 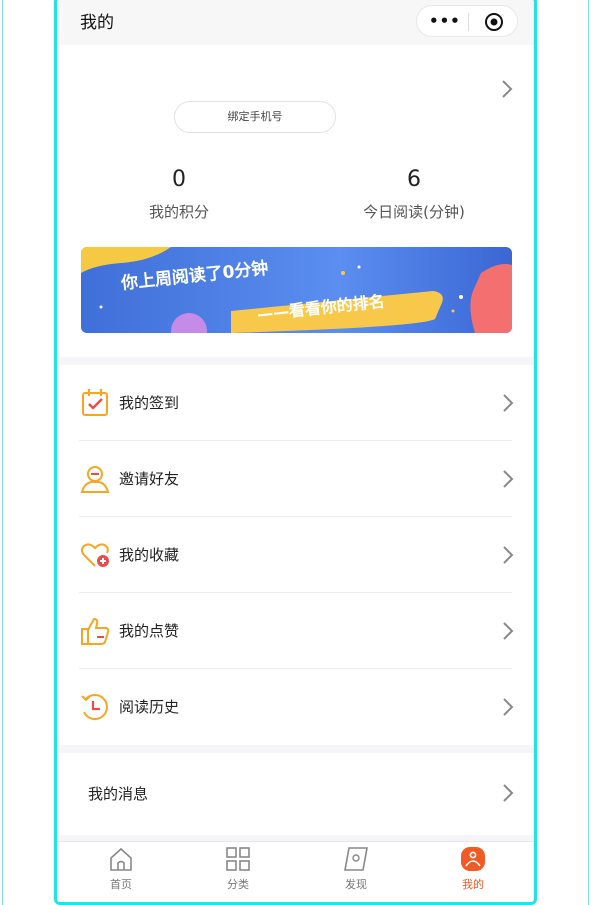 I want to click on profile-chevron-right-icon, so click(x=507, y=89).